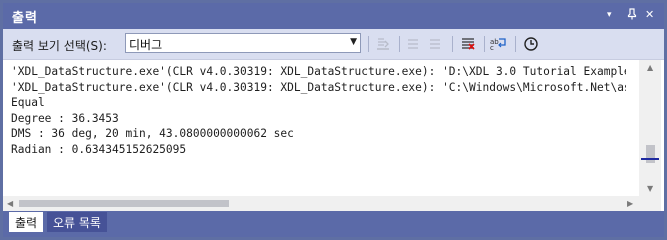 The image size is (667, 240). What do you see at coordinates (124, 203) in the screenshot?
I see `horizontal-scroll-thumb` at bounding box center [124, 203].